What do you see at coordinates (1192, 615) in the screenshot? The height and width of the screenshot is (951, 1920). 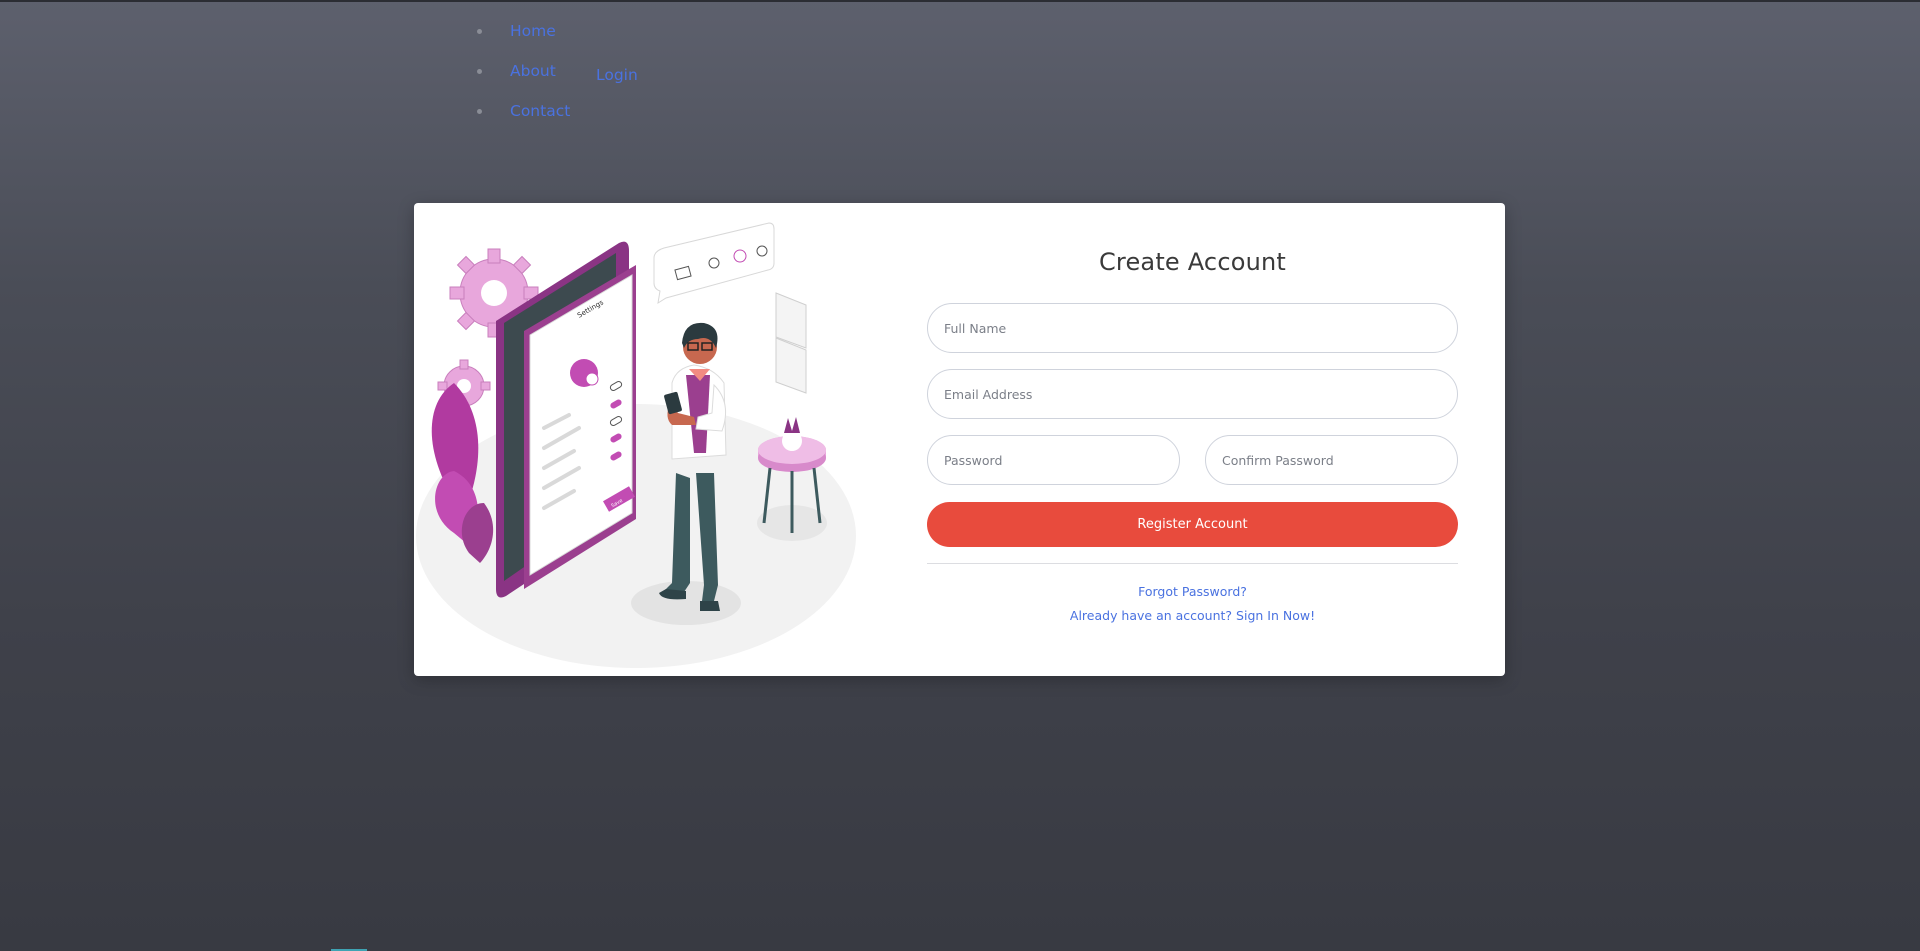 I see `sign-in-link: Already have an account? Sign In Now!` at bounding box center [1192, 615].